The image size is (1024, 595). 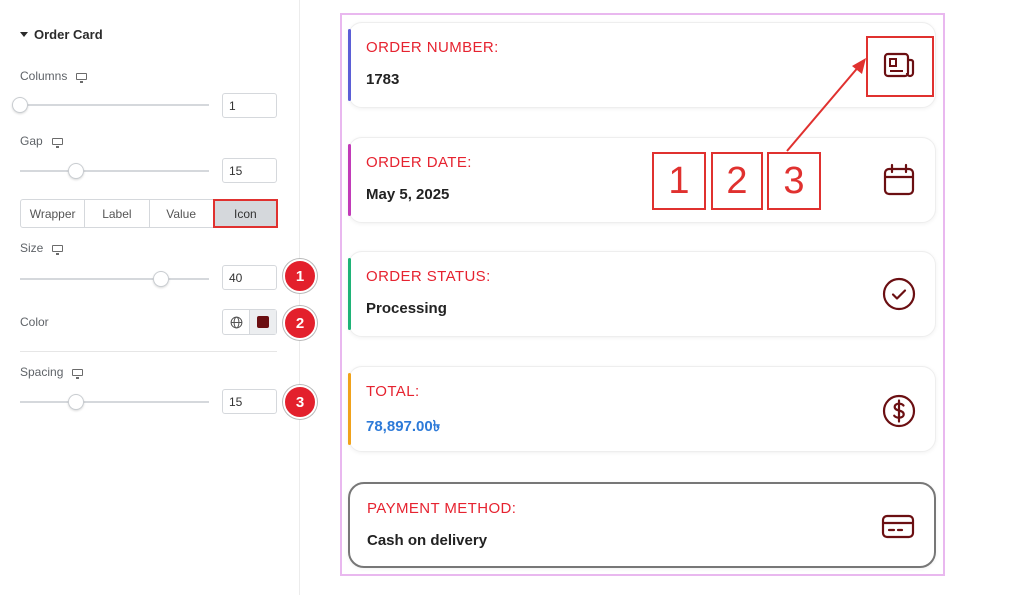 What do you see at coordinates (383, 79) in the screenshot?
I see `card-value: 1783` at bounding box center [383, 79].